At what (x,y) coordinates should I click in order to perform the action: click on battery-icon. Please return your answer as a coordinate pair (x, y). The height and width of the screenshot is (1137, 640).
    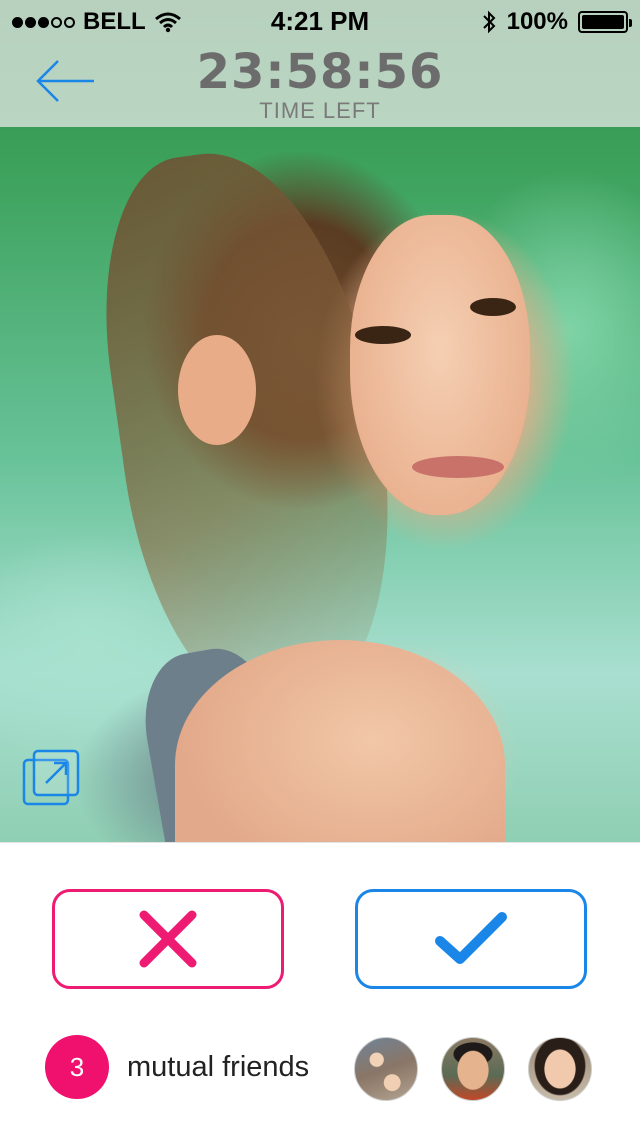
    Looking at the image, I should click on (605, 22).